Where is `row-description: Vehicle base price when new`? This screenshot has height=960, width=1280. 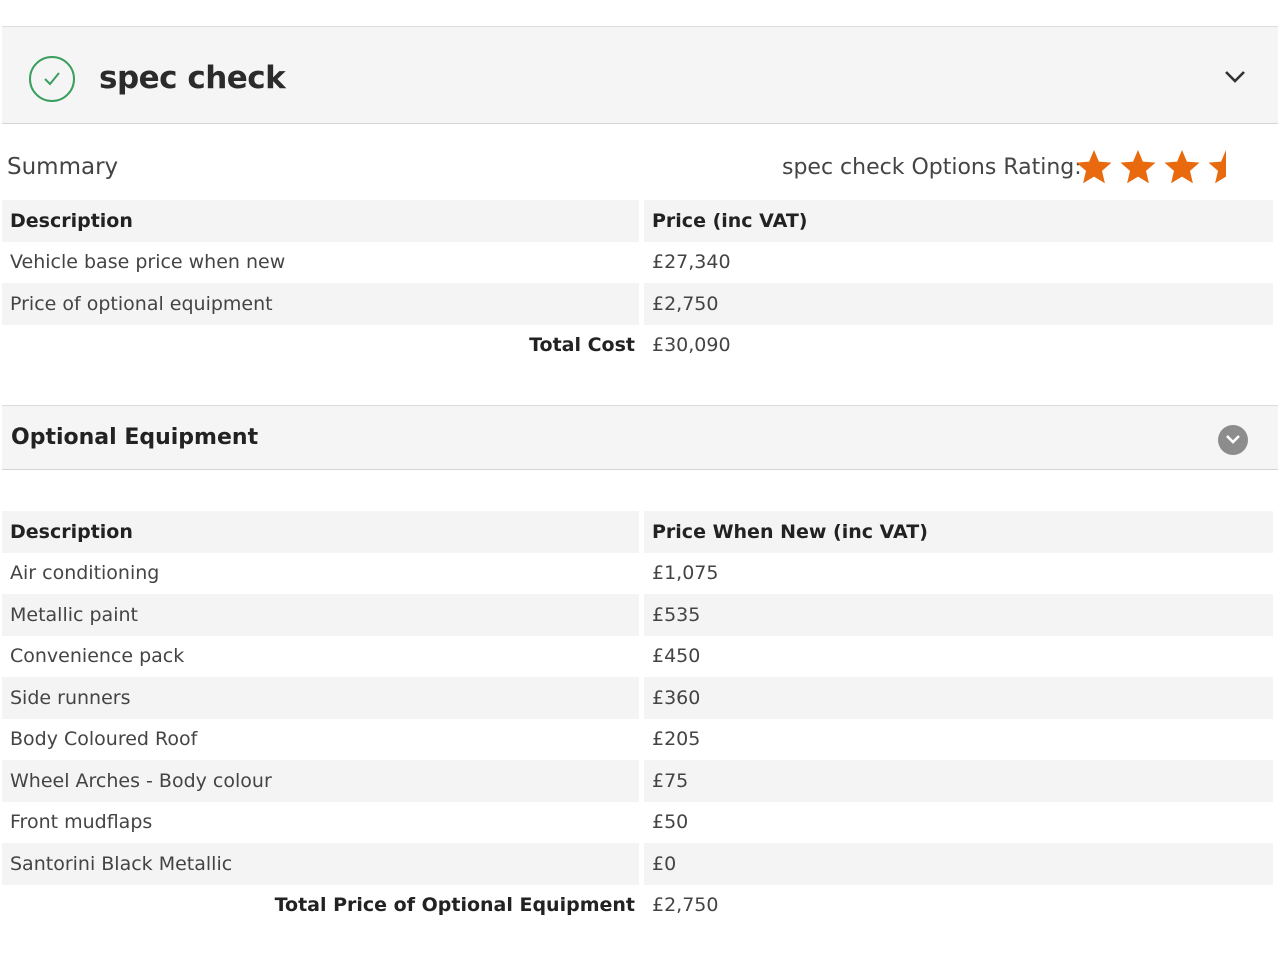 row-description: Vehicle base price when new is located at coordinates (148, 262).